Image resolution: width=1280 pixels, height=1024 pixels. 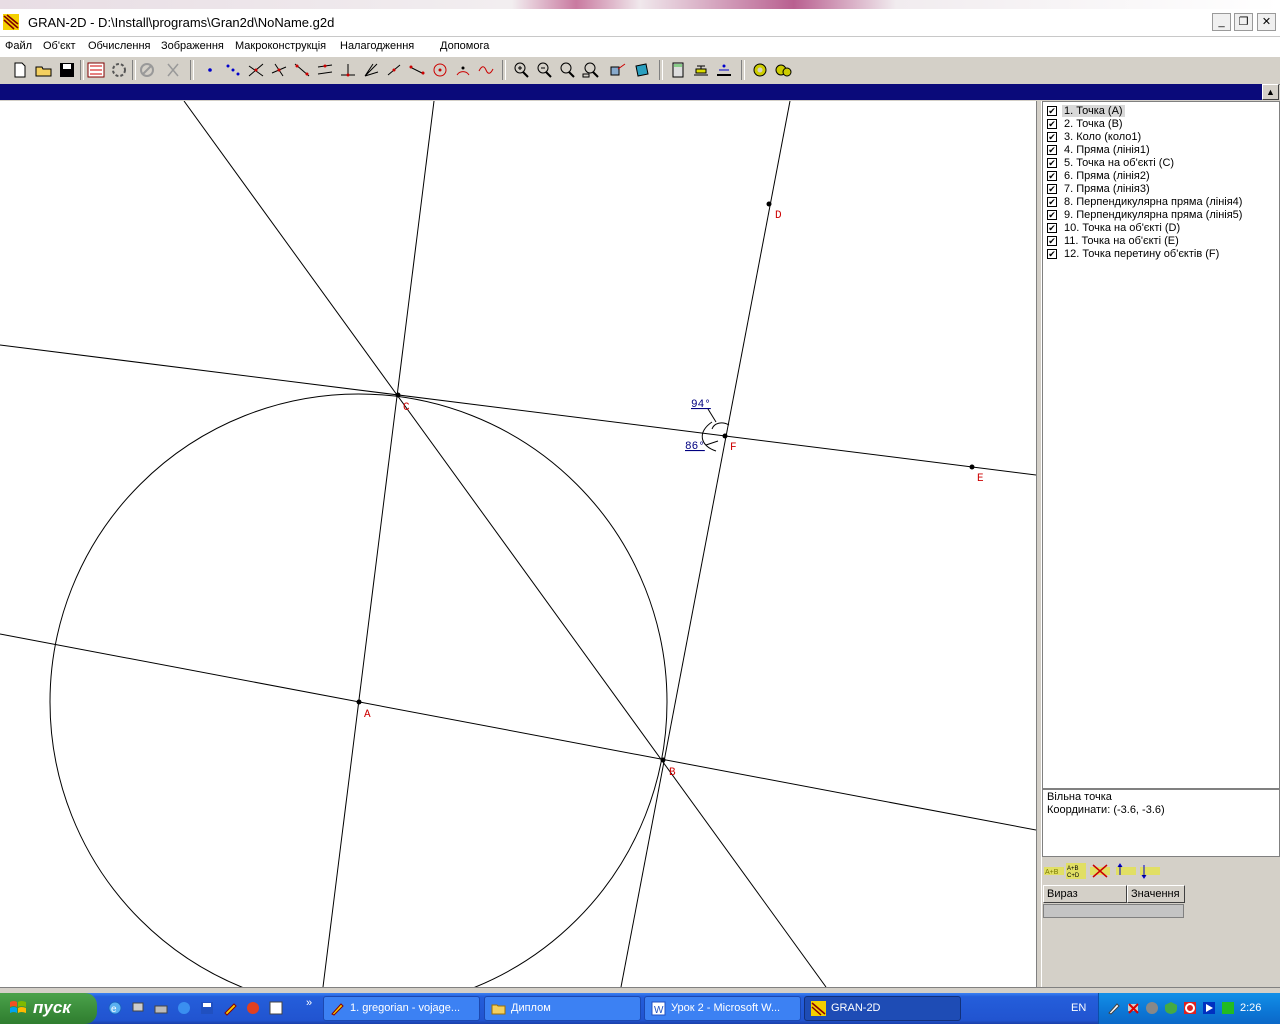 What do you see at coordinates (1163, 150) in the screenshot?
I see `list-item: ✔ 4. Пряма (лінія1)` at bounding box center [1163, 150].